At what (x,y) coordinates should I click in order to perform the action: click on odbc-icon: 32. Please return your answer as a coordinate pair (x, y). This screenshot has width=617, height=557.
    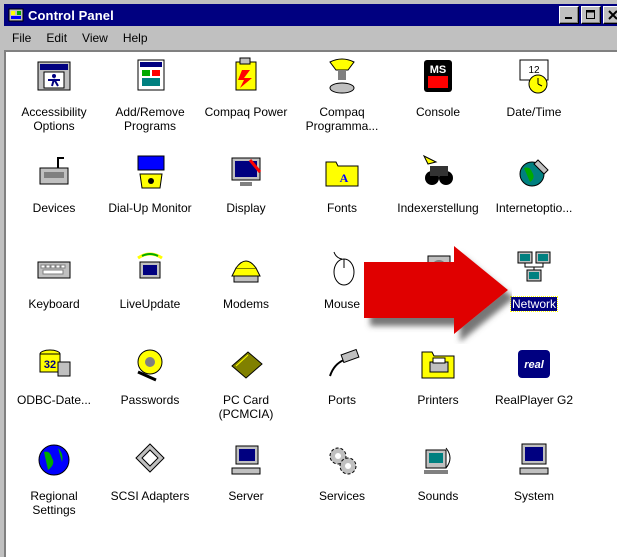
    Looking at the image, I should click on (55, 363).